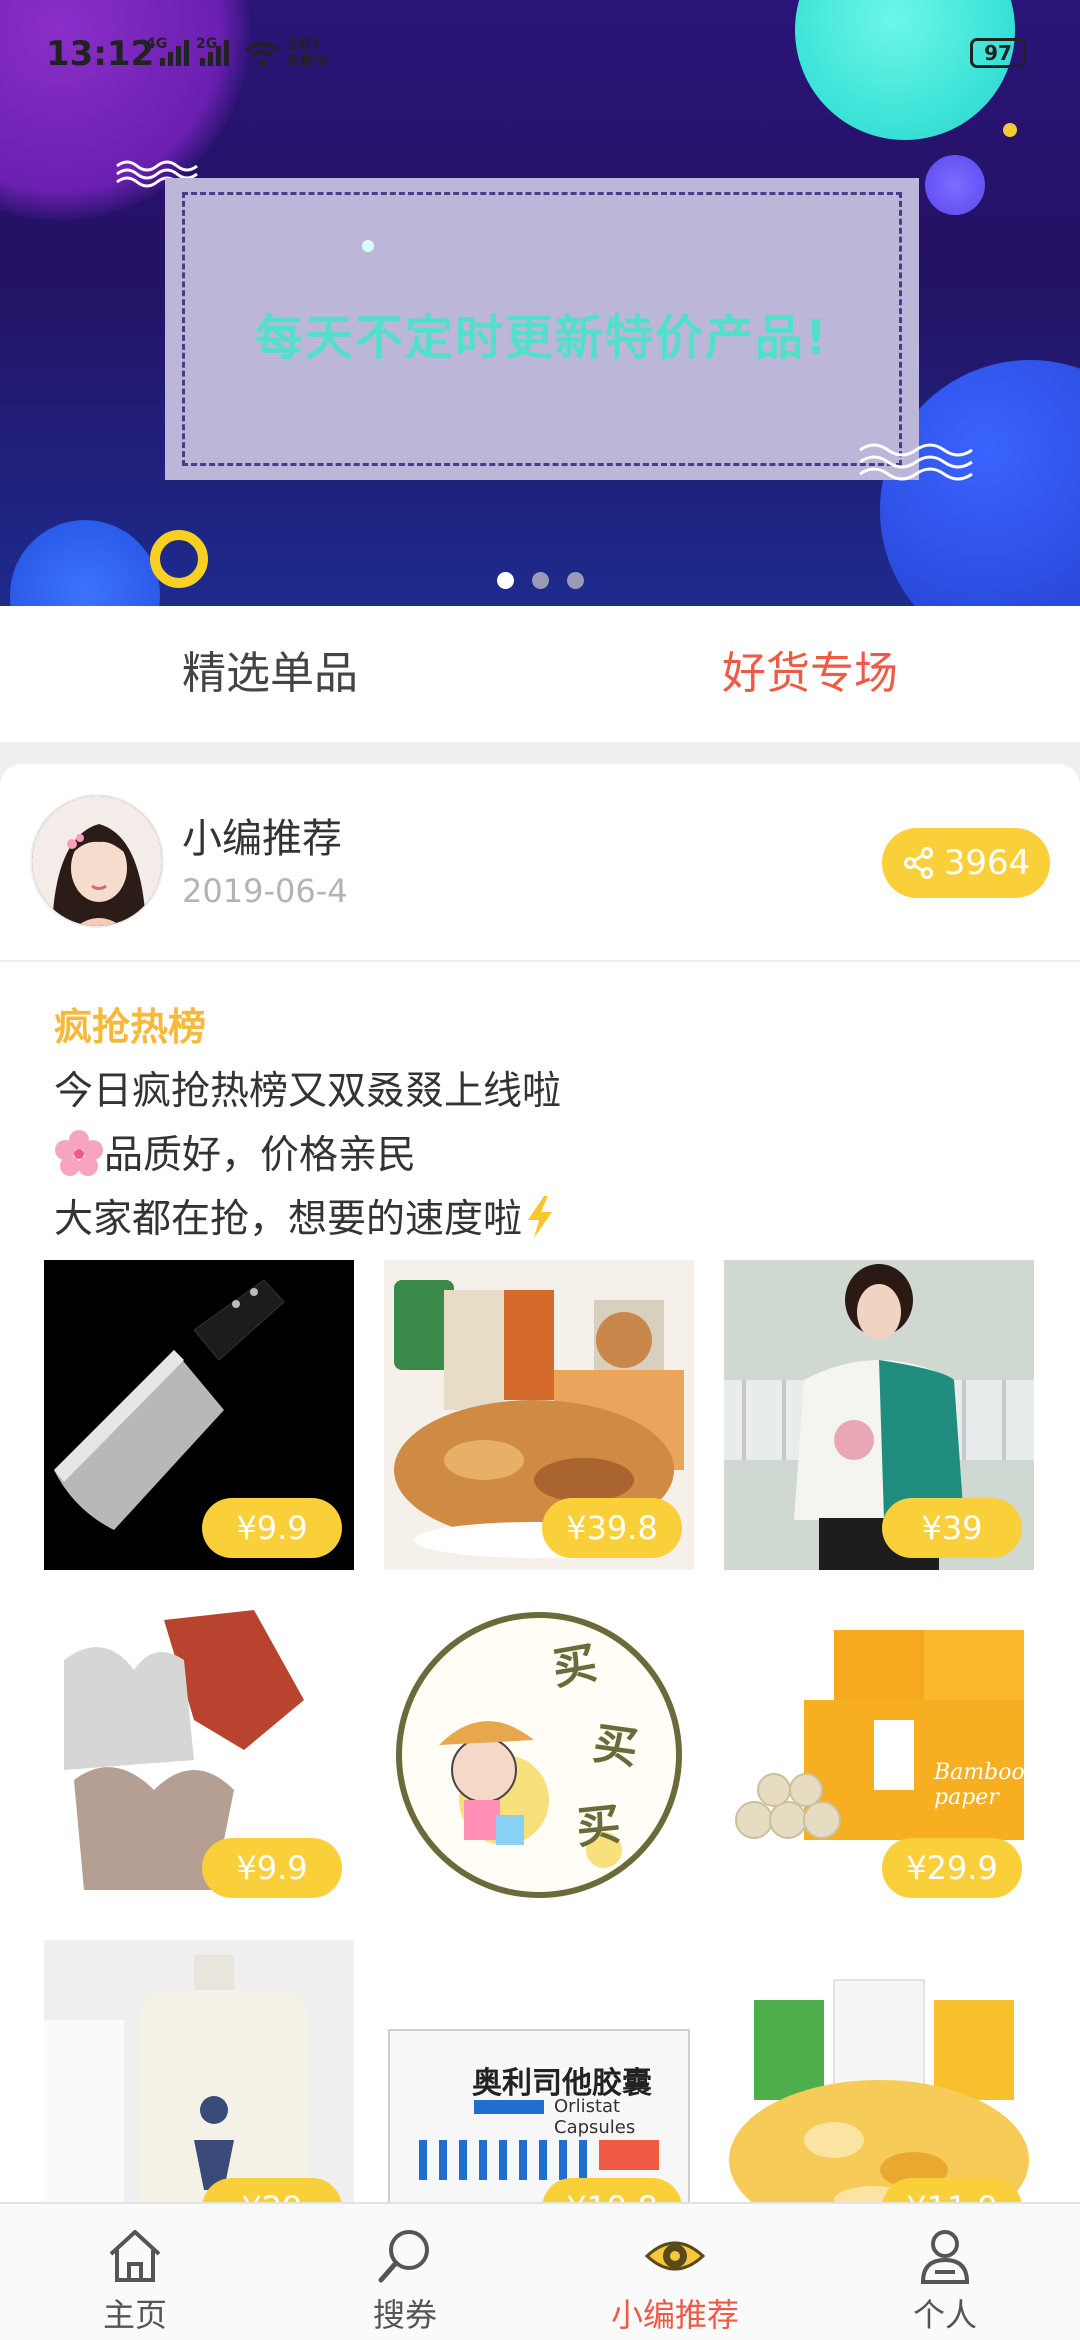  Describe the element at coordinates (262, 839) in the screenshot. I see `author-name: 小编推荐` at that location.